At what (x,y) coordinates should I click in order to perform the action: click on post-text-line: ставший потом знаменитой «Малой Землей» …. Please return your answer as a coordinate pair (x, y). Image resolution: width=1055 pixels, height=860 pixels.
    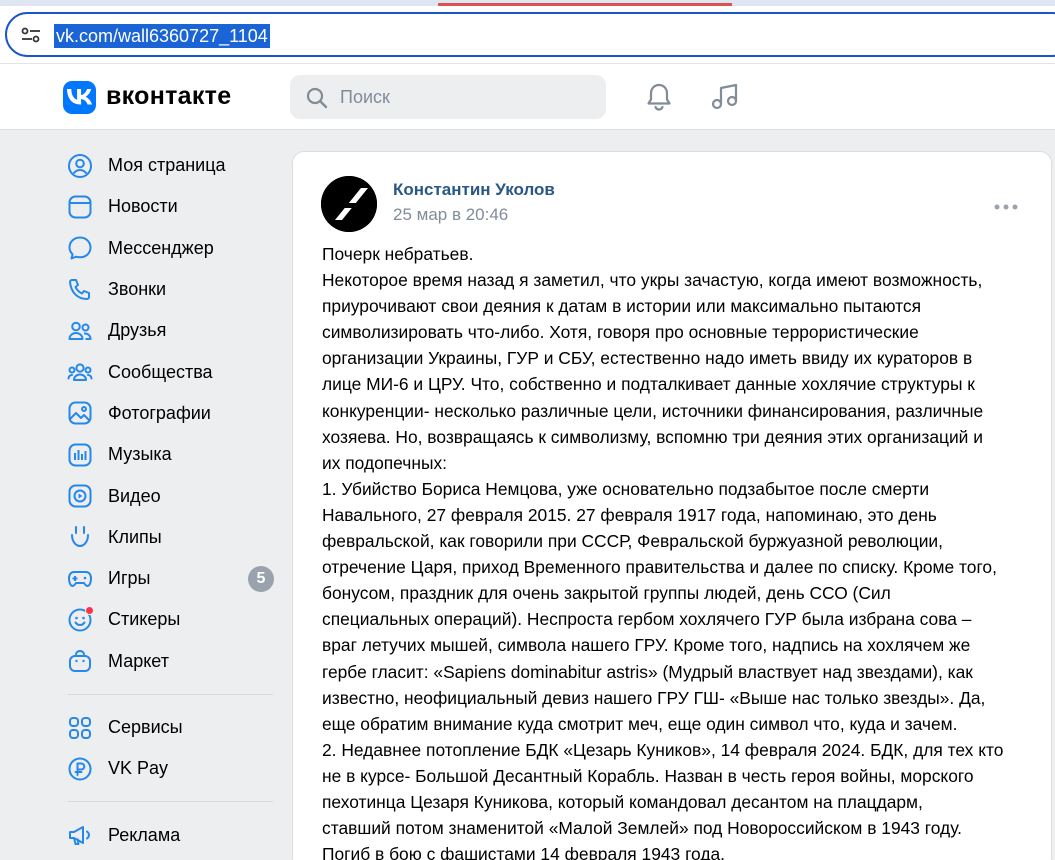
    Looking at the image, I should click on (642, 828).